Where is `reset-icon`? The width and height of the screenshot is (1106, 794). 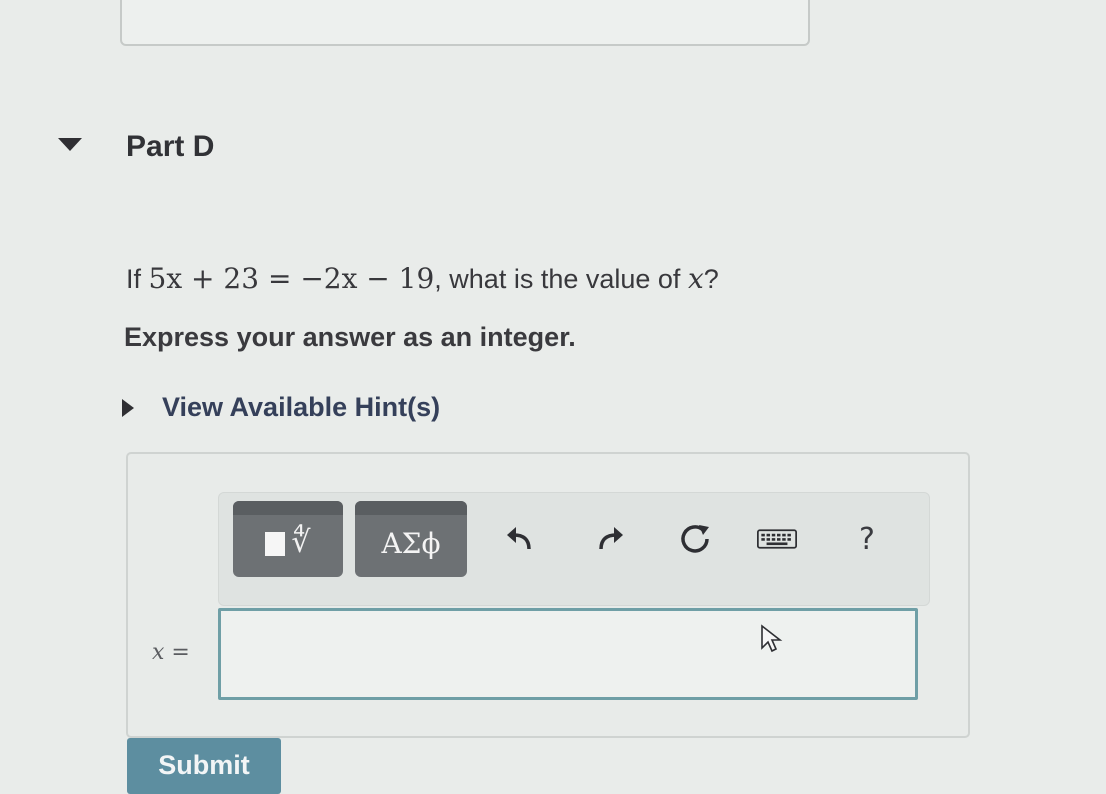
reset-icon is located at coordinates (695, 539).